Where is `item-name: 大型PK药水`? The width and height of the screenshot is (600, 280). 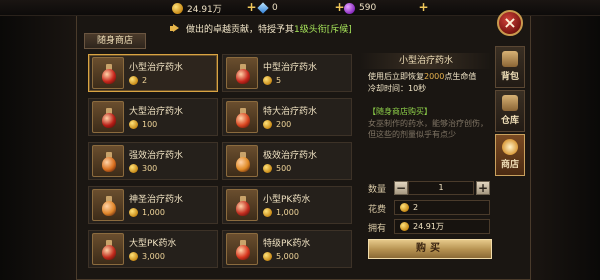 item-name: 大型PK药水 is located at coordinates (153, 244).